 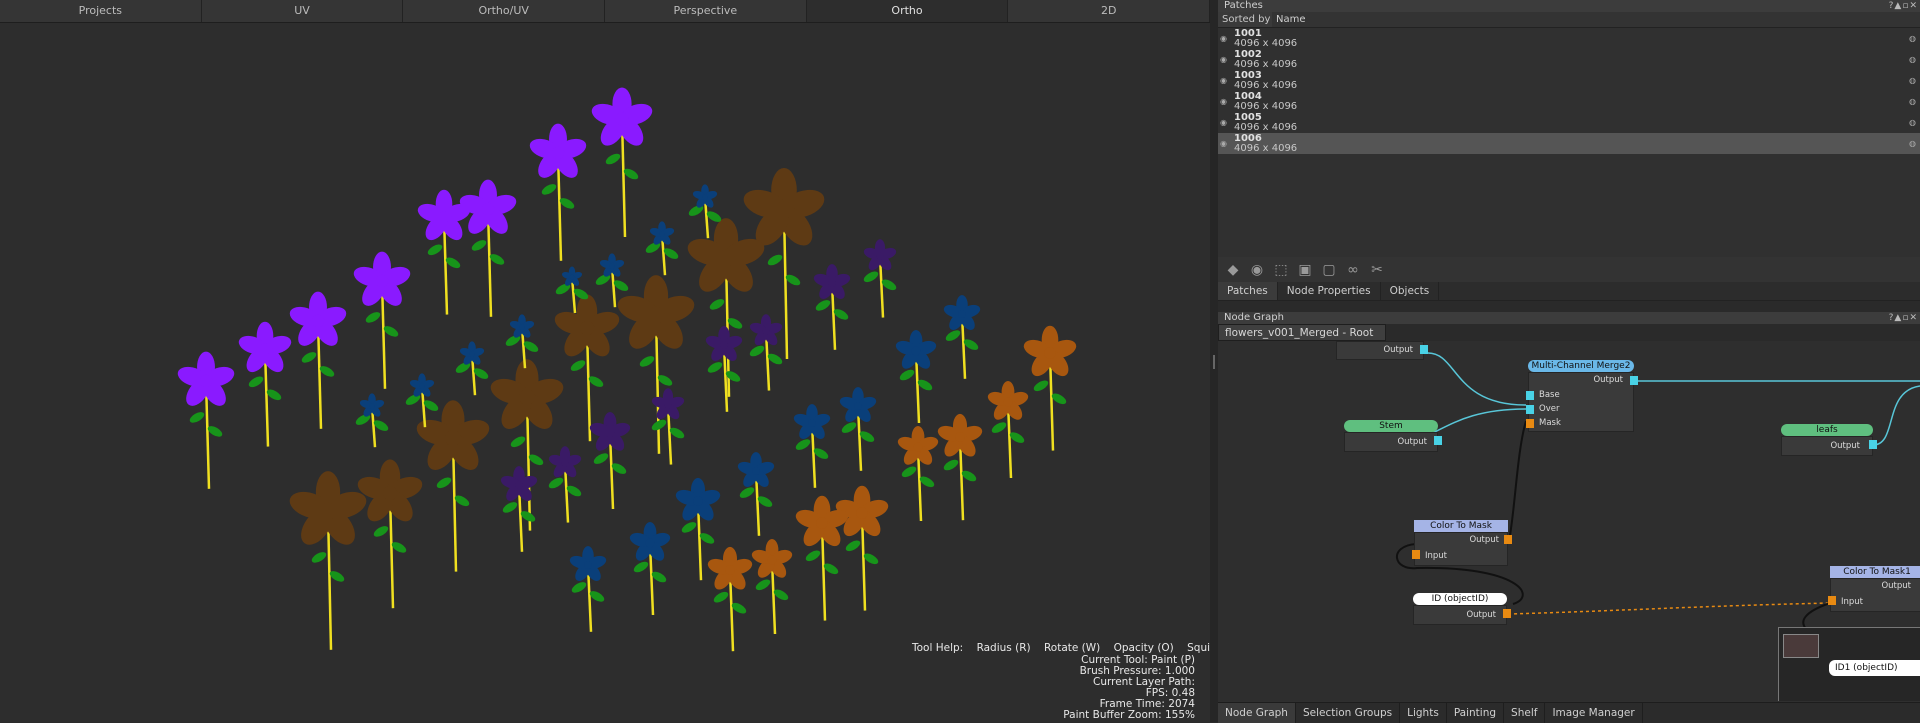 What do you see at coordinates (1436, 556) in the screenshot?
I see `port-label: Input` at bounding box center [1436, 556].